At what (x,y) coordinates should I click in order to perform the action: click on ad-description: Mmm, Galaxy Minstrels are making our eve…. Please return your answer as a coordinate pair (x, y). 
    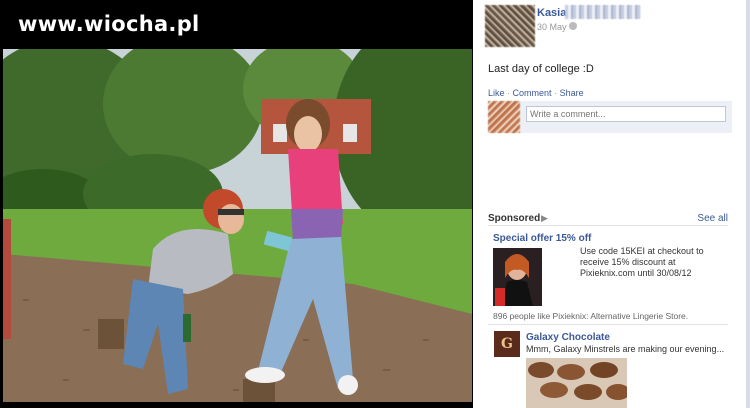
    Looking at the image, I should click on (625, 349).